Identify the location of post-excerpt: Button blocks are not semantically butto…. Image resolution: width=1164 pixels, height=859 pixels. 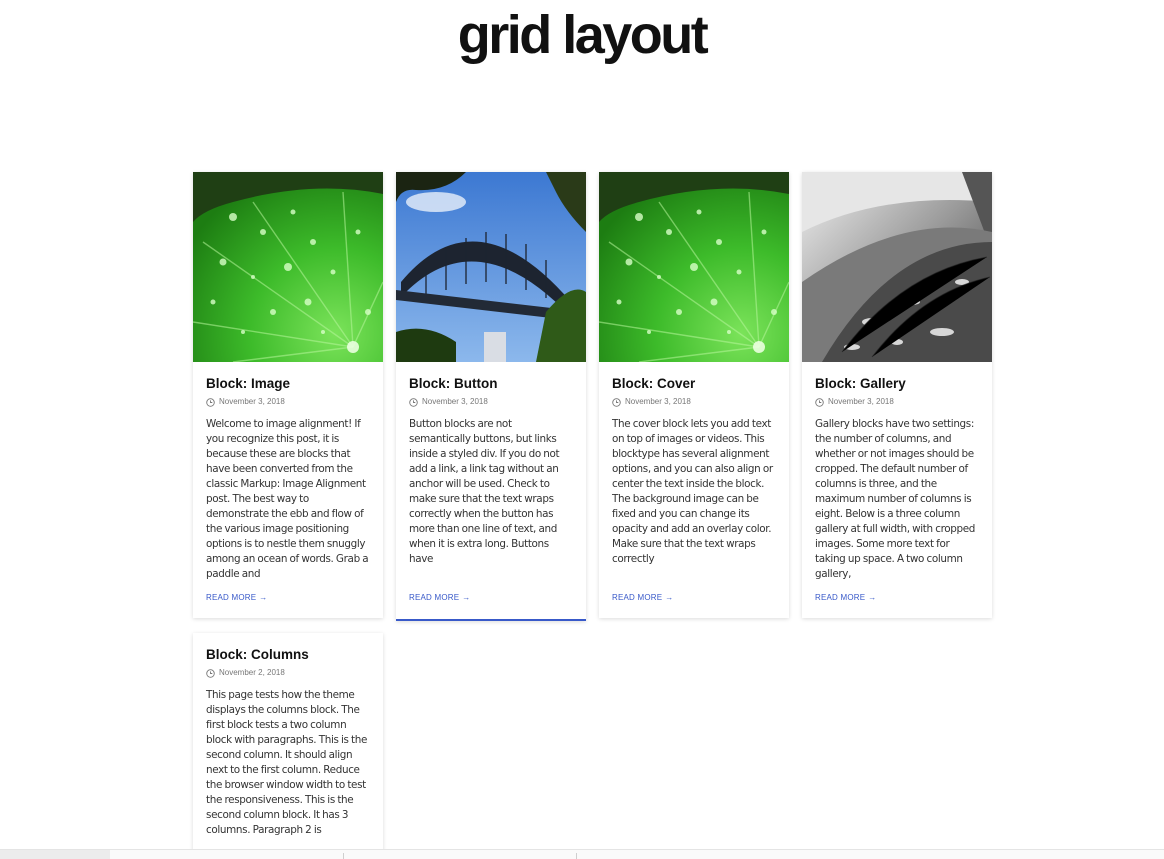
(484, 491).